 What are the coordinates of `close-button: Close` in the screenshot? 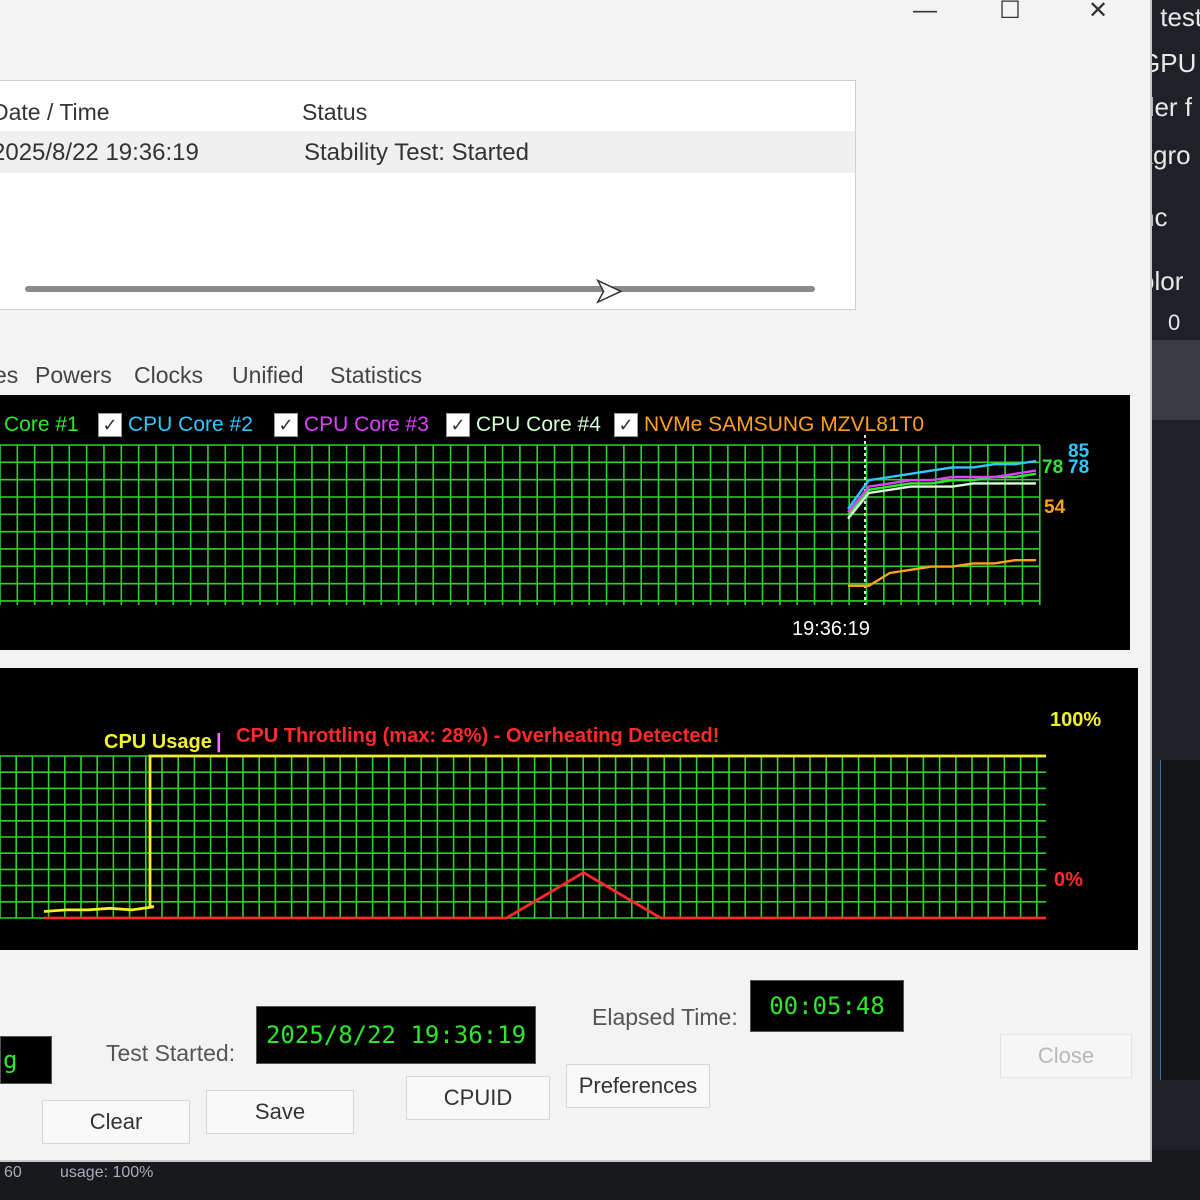 It's located at (1066, 1056).